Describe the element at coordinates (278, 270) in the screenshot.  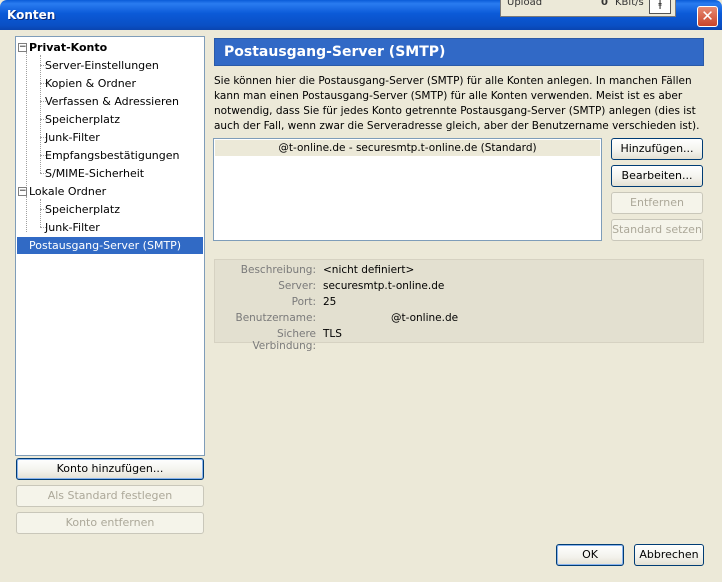
I see `description-label: Beschreibung:` at that location.